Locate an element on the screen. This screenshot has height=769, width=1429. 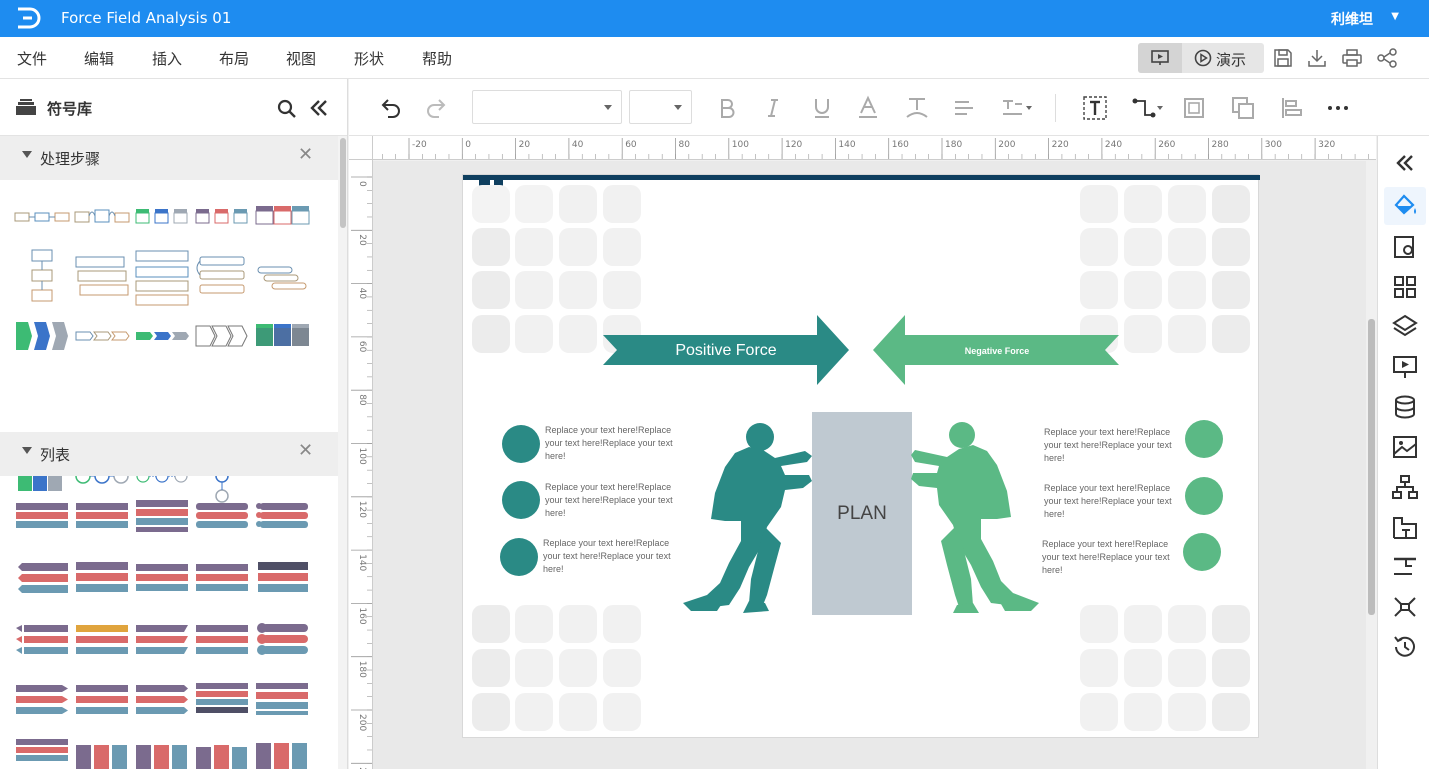
font-family-select is located at coordinates (547, 107).